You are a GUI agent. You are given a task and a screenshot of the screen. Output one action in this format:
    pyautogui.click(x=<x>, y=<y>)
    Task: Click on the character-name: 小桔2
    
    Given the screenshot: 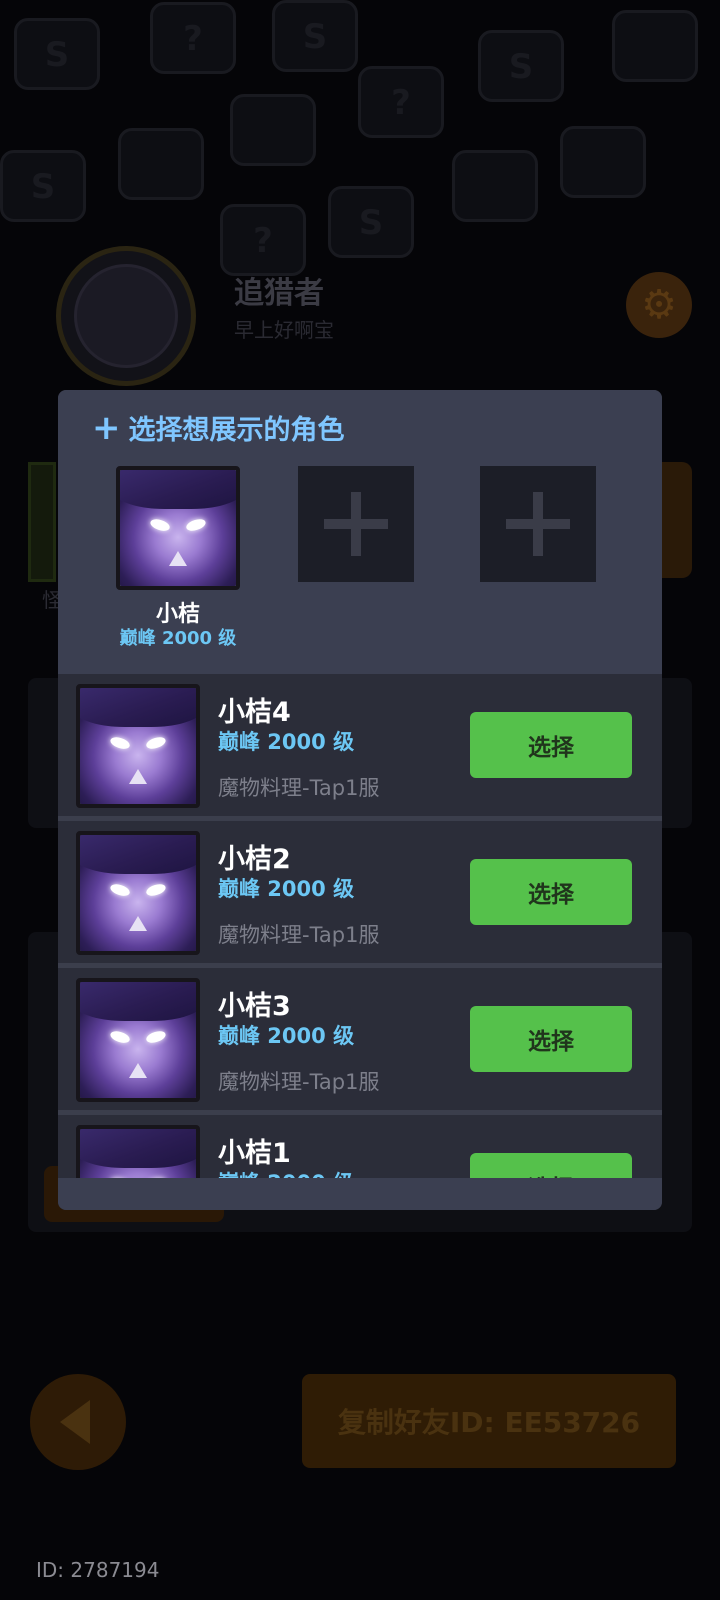 What is the action you would take?
    pyautogui.click(x=254, y=859)
    